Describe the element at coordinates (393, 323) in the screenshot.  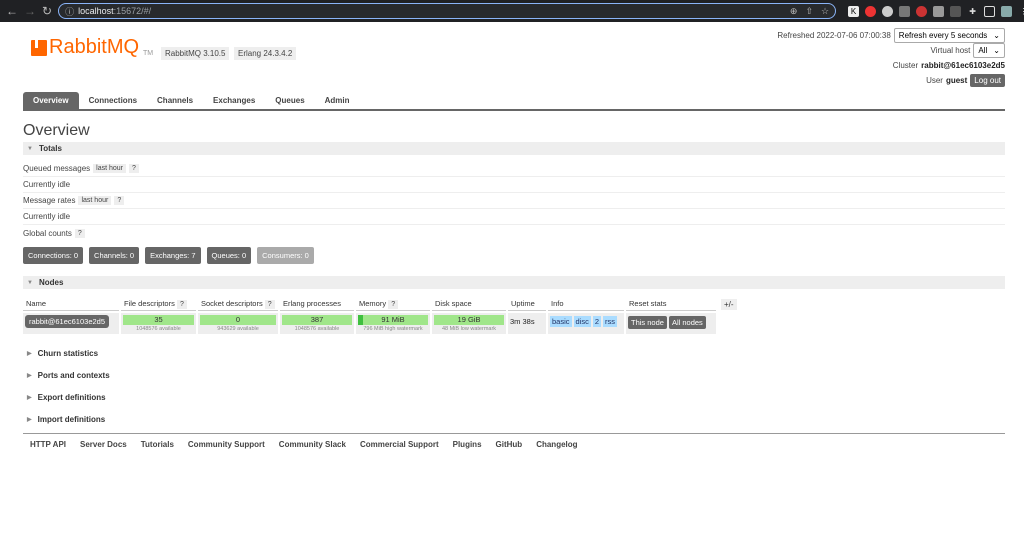
I see `memory-cell: 91 MiB 796 MiB high watermark` at that location.